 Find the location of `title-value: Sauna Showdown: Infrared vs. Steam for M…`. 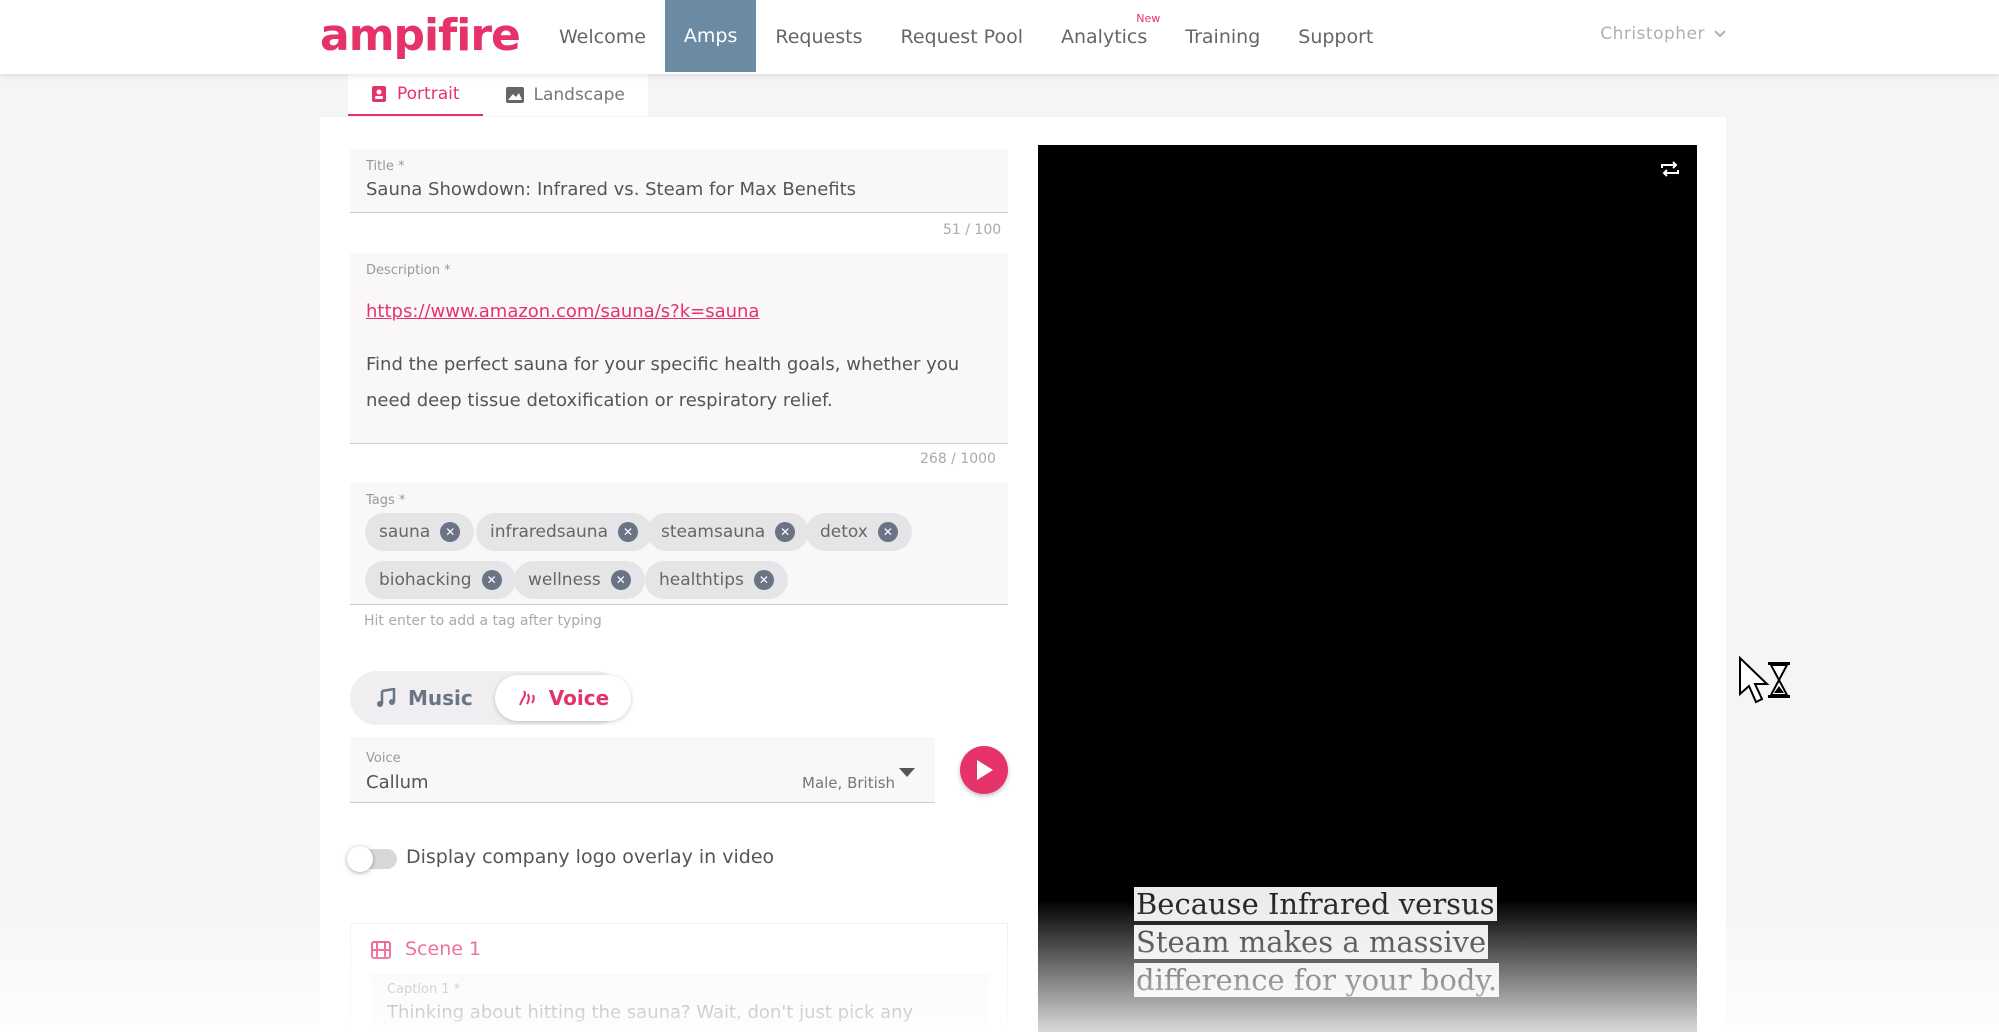

title-value: Sauna Showdown: Infrared vs. Steam for M… is located at coordinates (611, 189).